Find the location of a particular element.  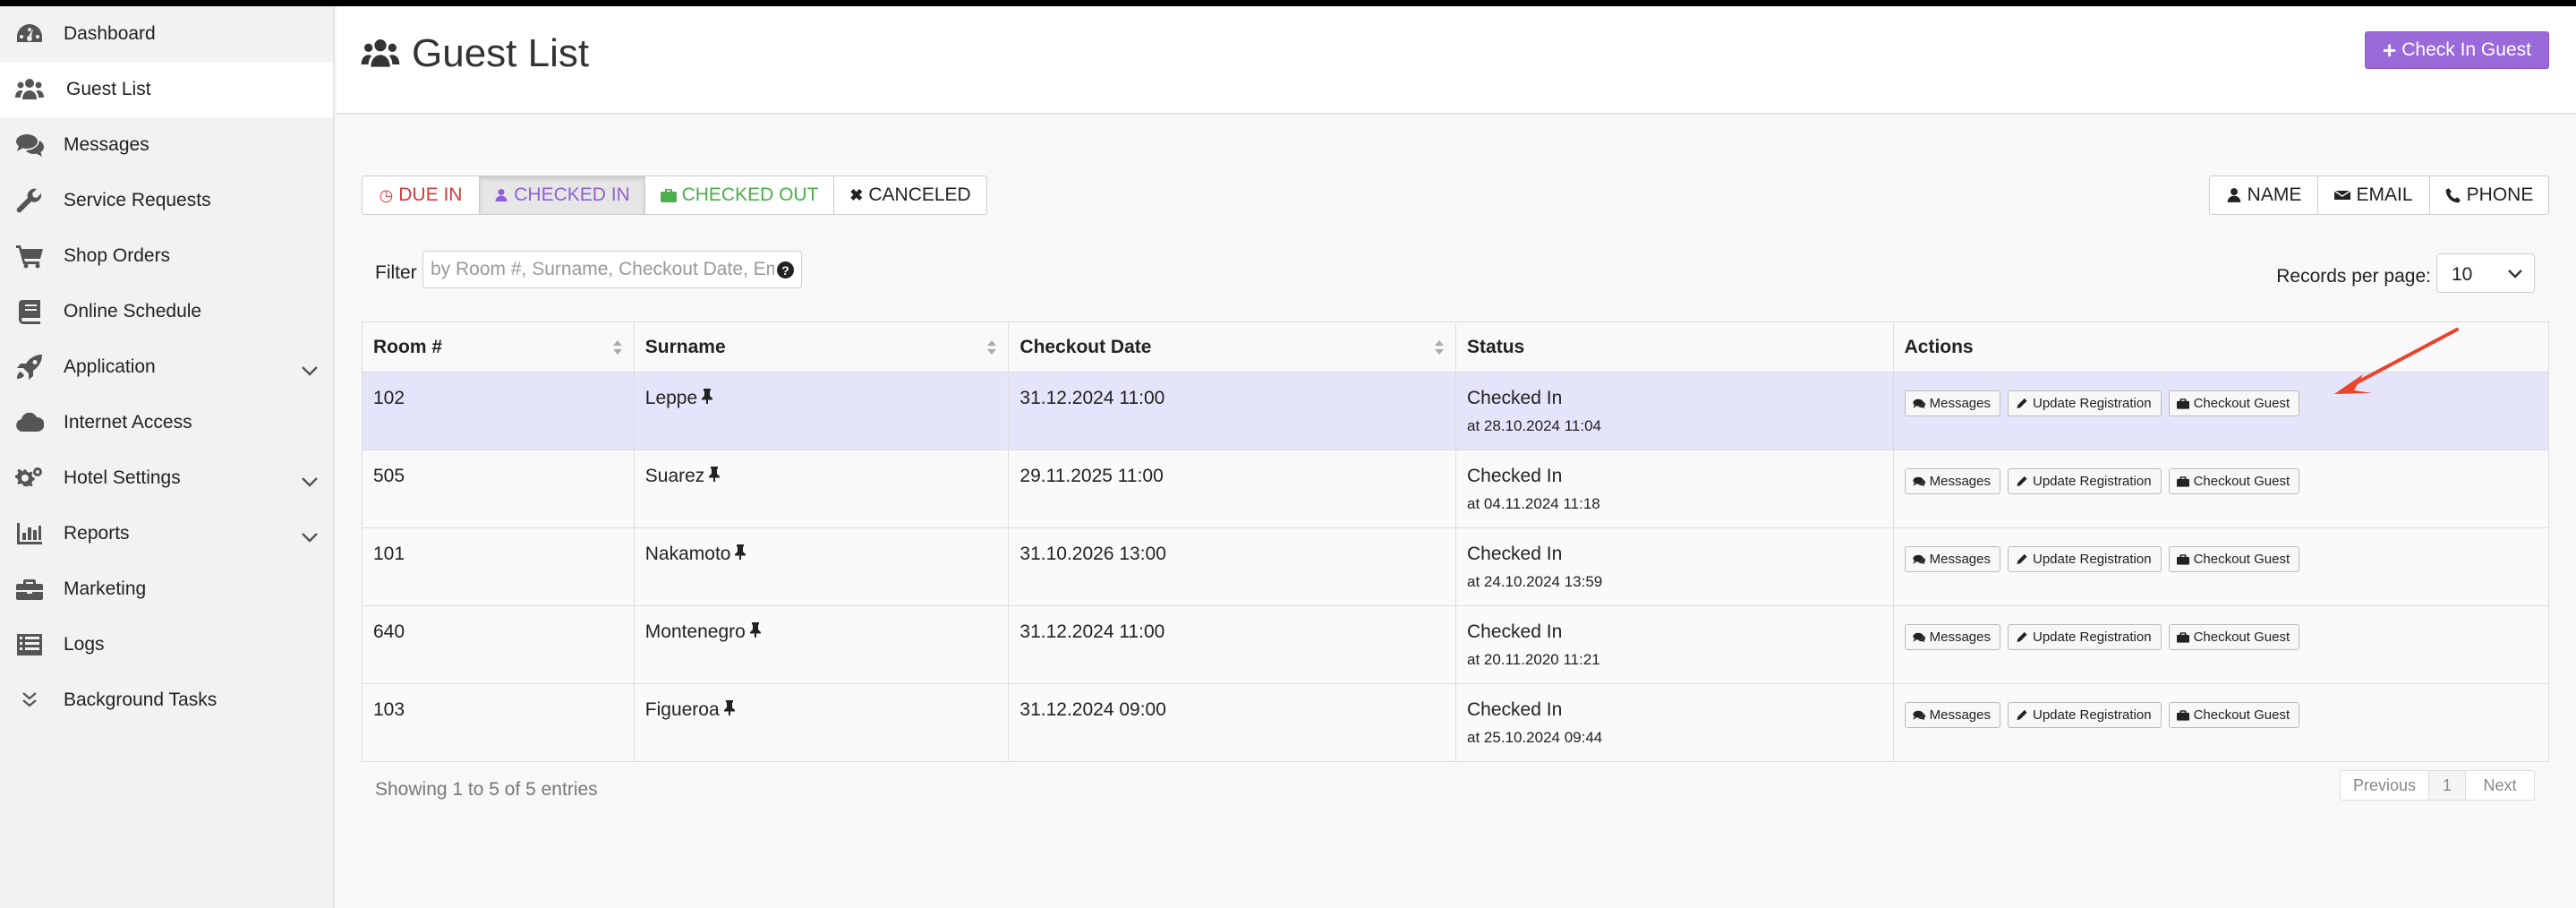

sidebar-item-online-schedule: Online Schedule is located at coordinates (166, 311).